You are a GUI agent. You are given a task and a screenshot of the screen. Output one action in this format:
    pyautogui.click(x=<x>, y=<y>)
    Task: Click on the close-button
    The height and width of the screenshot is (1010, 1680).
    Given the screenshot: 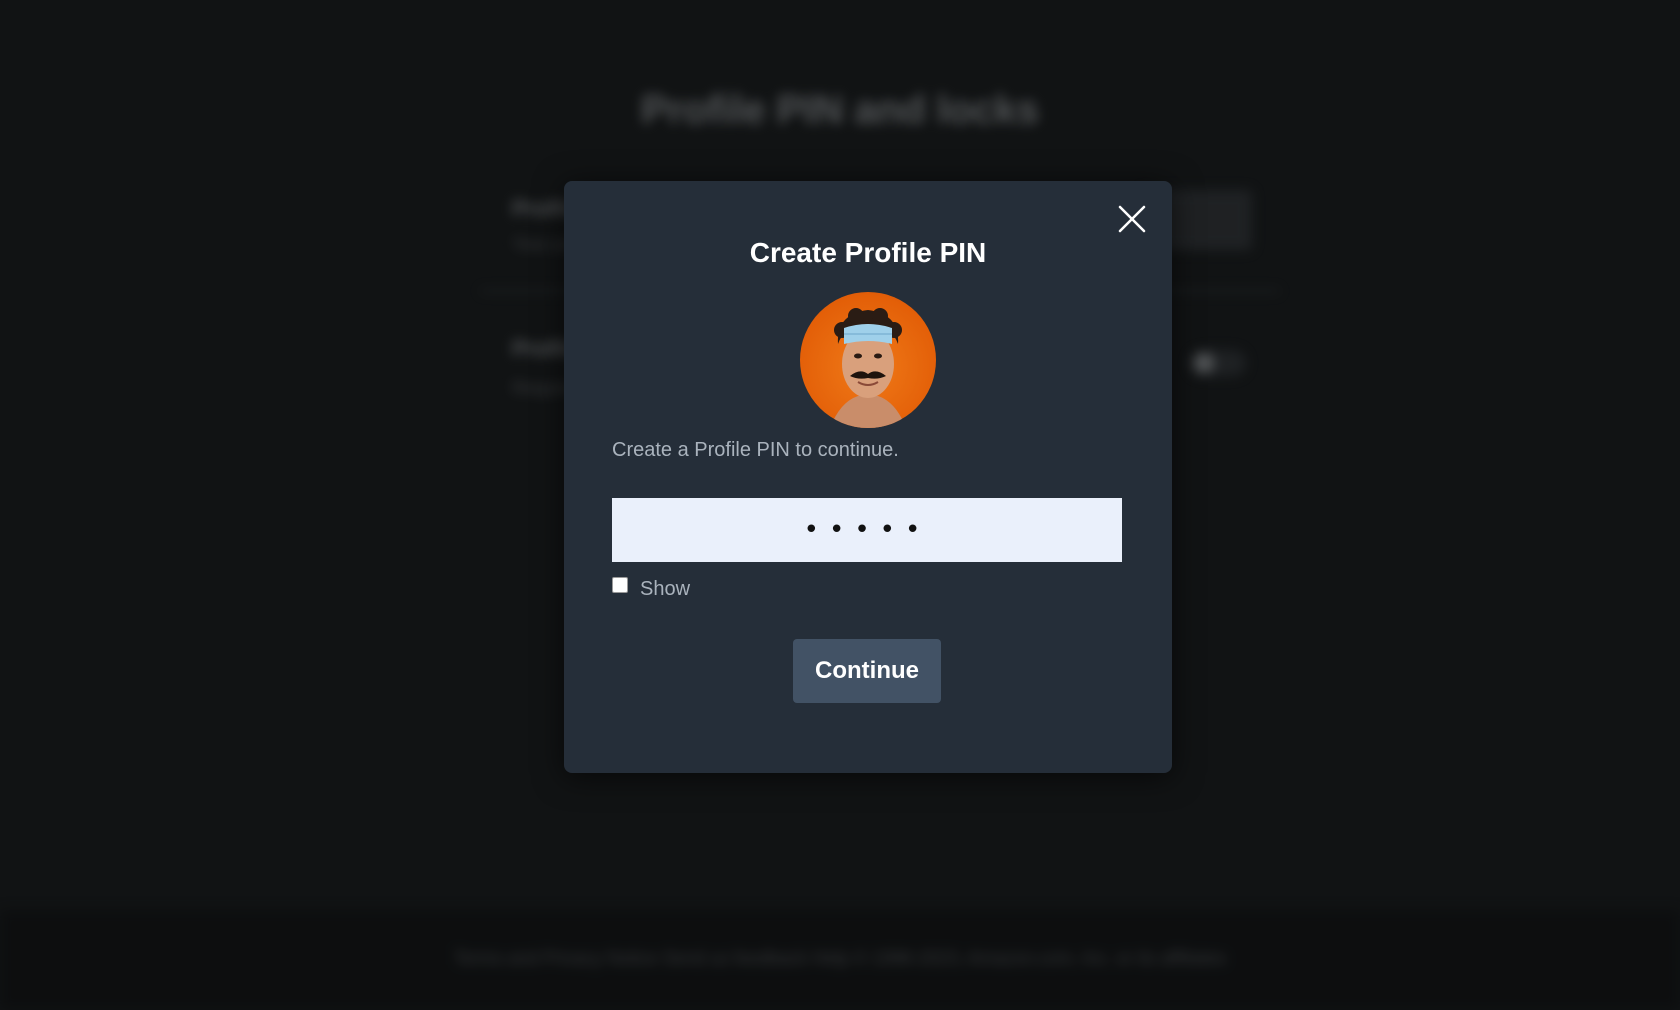 What is the action you would take?
    pyautogui.click(x=1132, y=219)
    